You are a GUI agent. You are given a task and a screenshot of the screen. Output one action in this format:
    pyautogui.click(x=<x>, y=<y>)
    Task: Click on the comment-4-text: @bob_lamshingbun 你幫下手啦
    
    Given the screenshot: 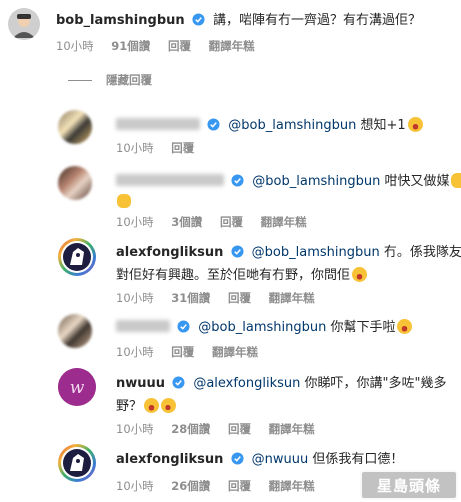 What is the action you would take?
    pyautogui.click(x=264, y=327)
    